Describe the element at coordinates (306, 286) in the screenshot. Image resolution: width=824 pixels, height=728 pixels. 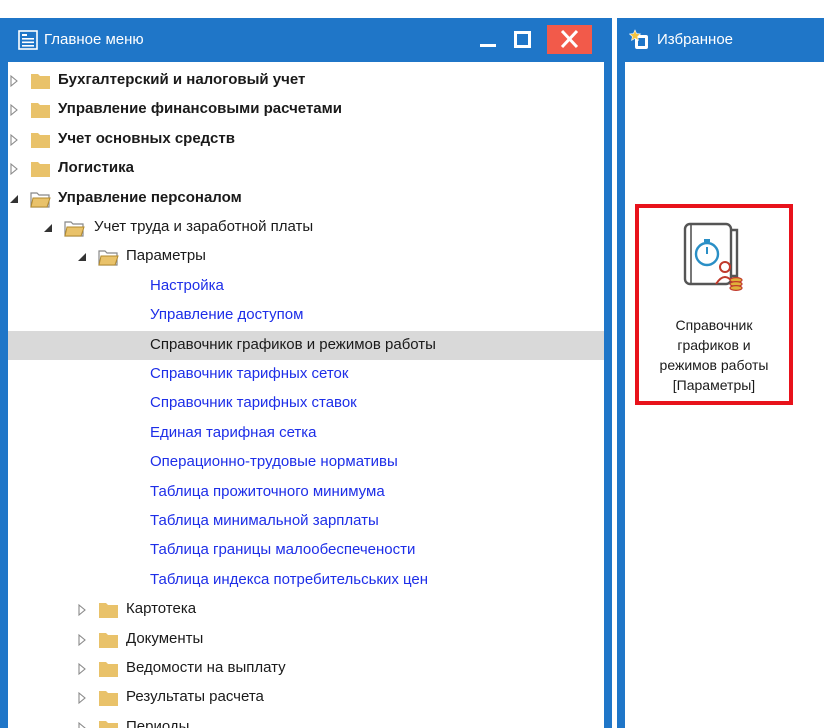
I see `tree-row: Настройка` at that location.